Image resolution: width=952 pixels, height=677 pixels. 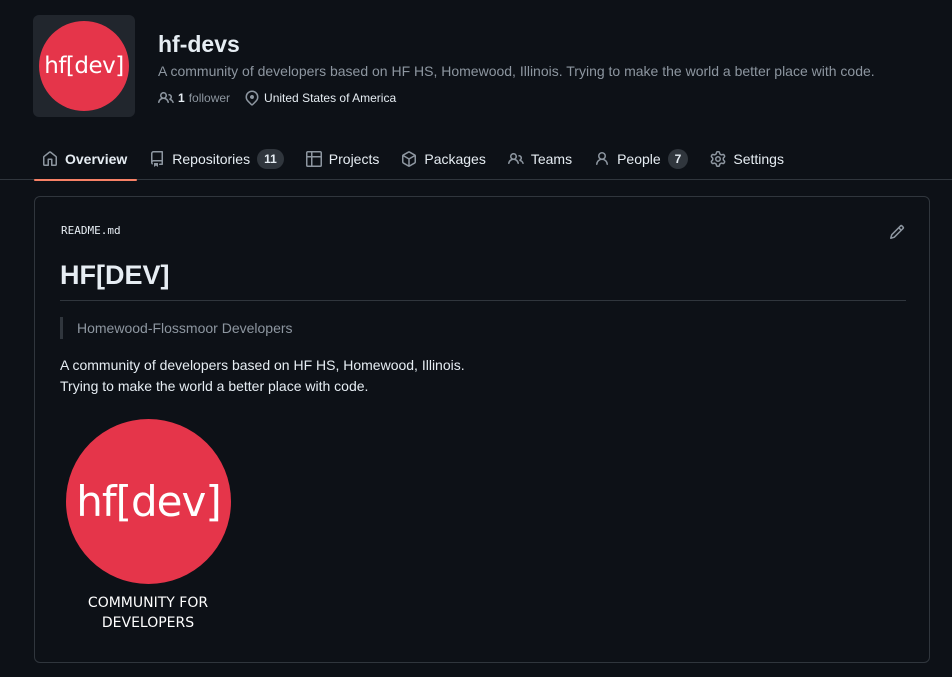 I want to click on tab-overview: Overview, so click(x=86, y=159).